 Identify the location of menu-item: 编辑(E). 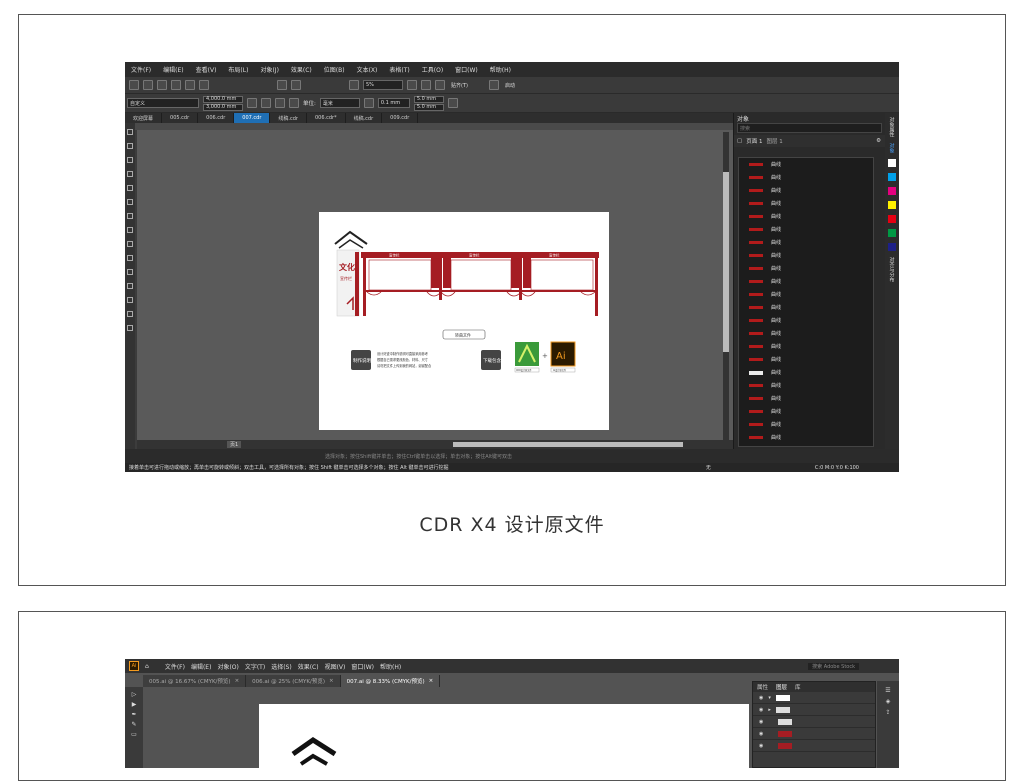
(173, 69).